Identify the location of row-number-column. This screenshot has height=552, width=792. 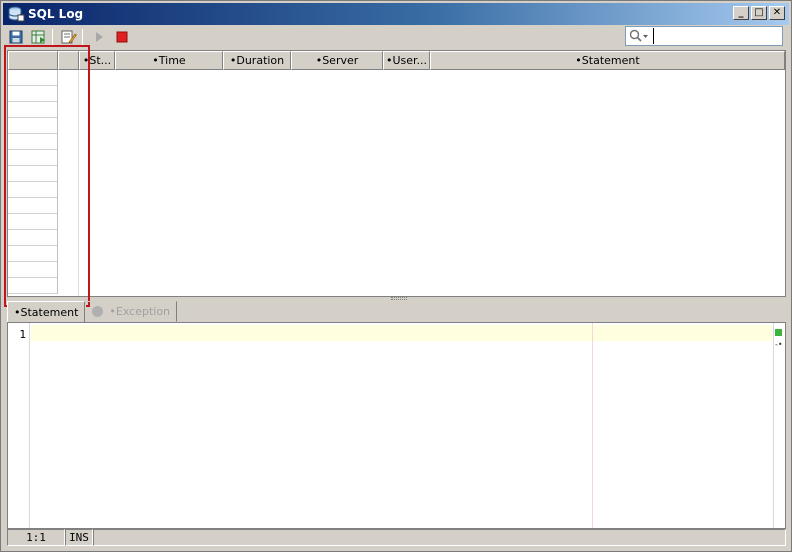
(33, 183).